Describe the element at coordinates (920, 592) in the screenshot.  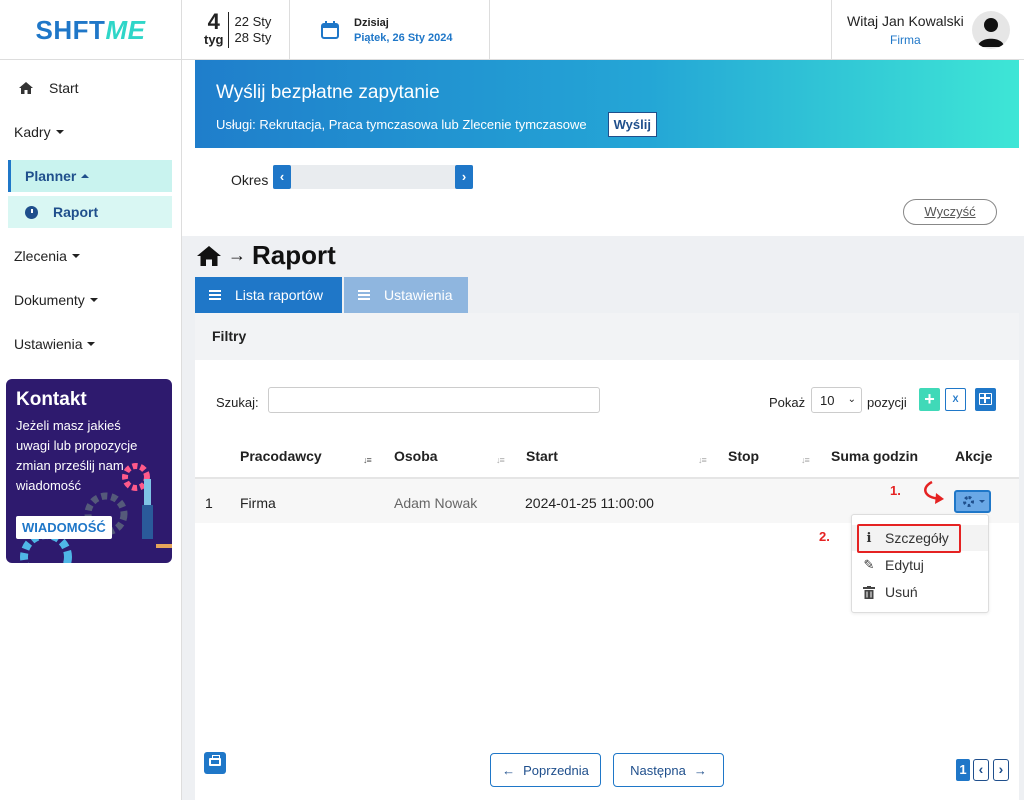
I see `menu-item-delete: Usuń` at that location.